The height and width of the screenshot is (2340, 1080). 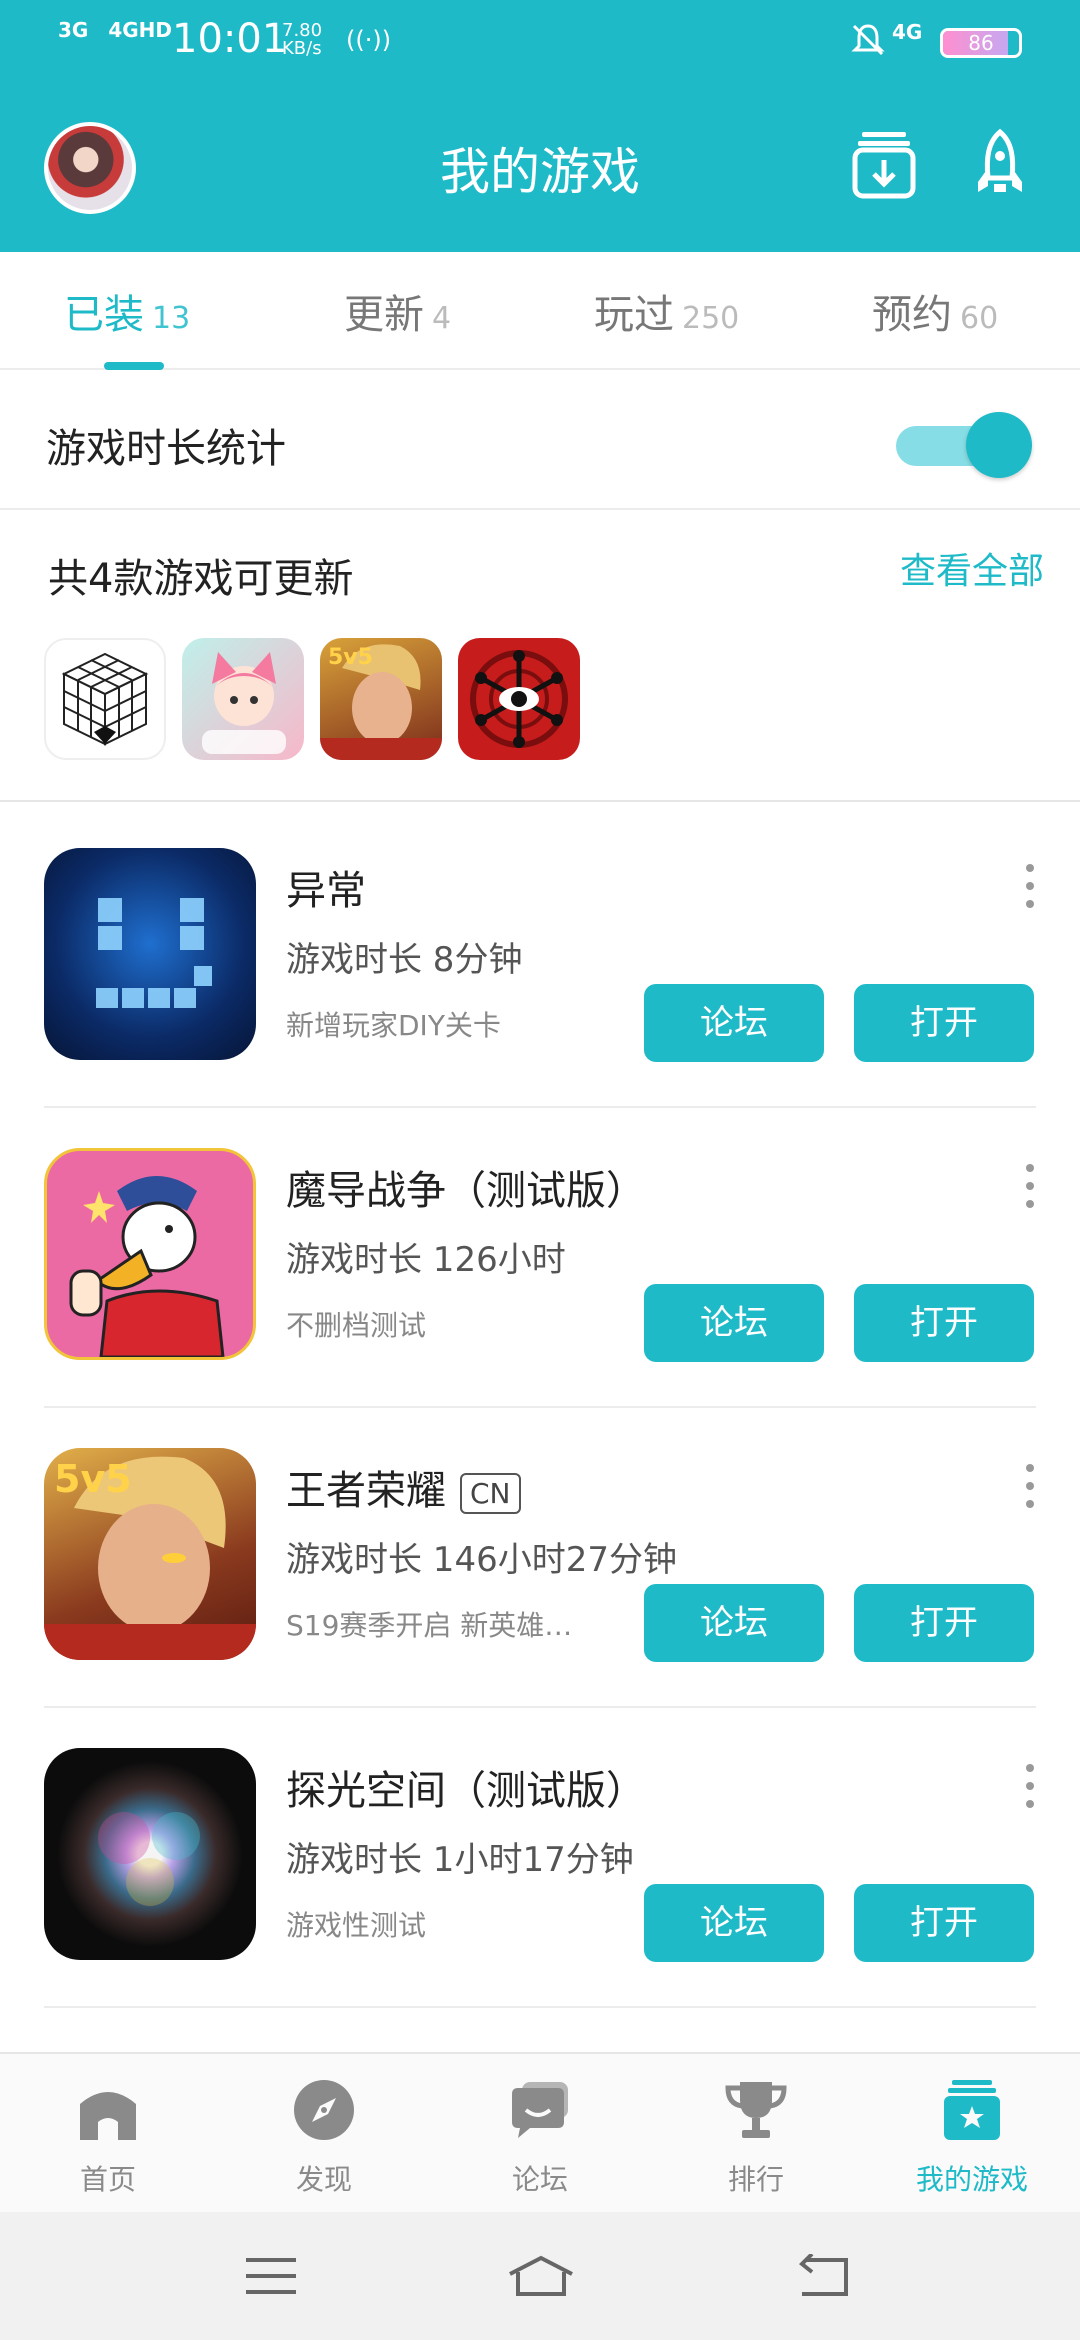 I want to click on update-game-icon-eye, so click(x=519, y=699).